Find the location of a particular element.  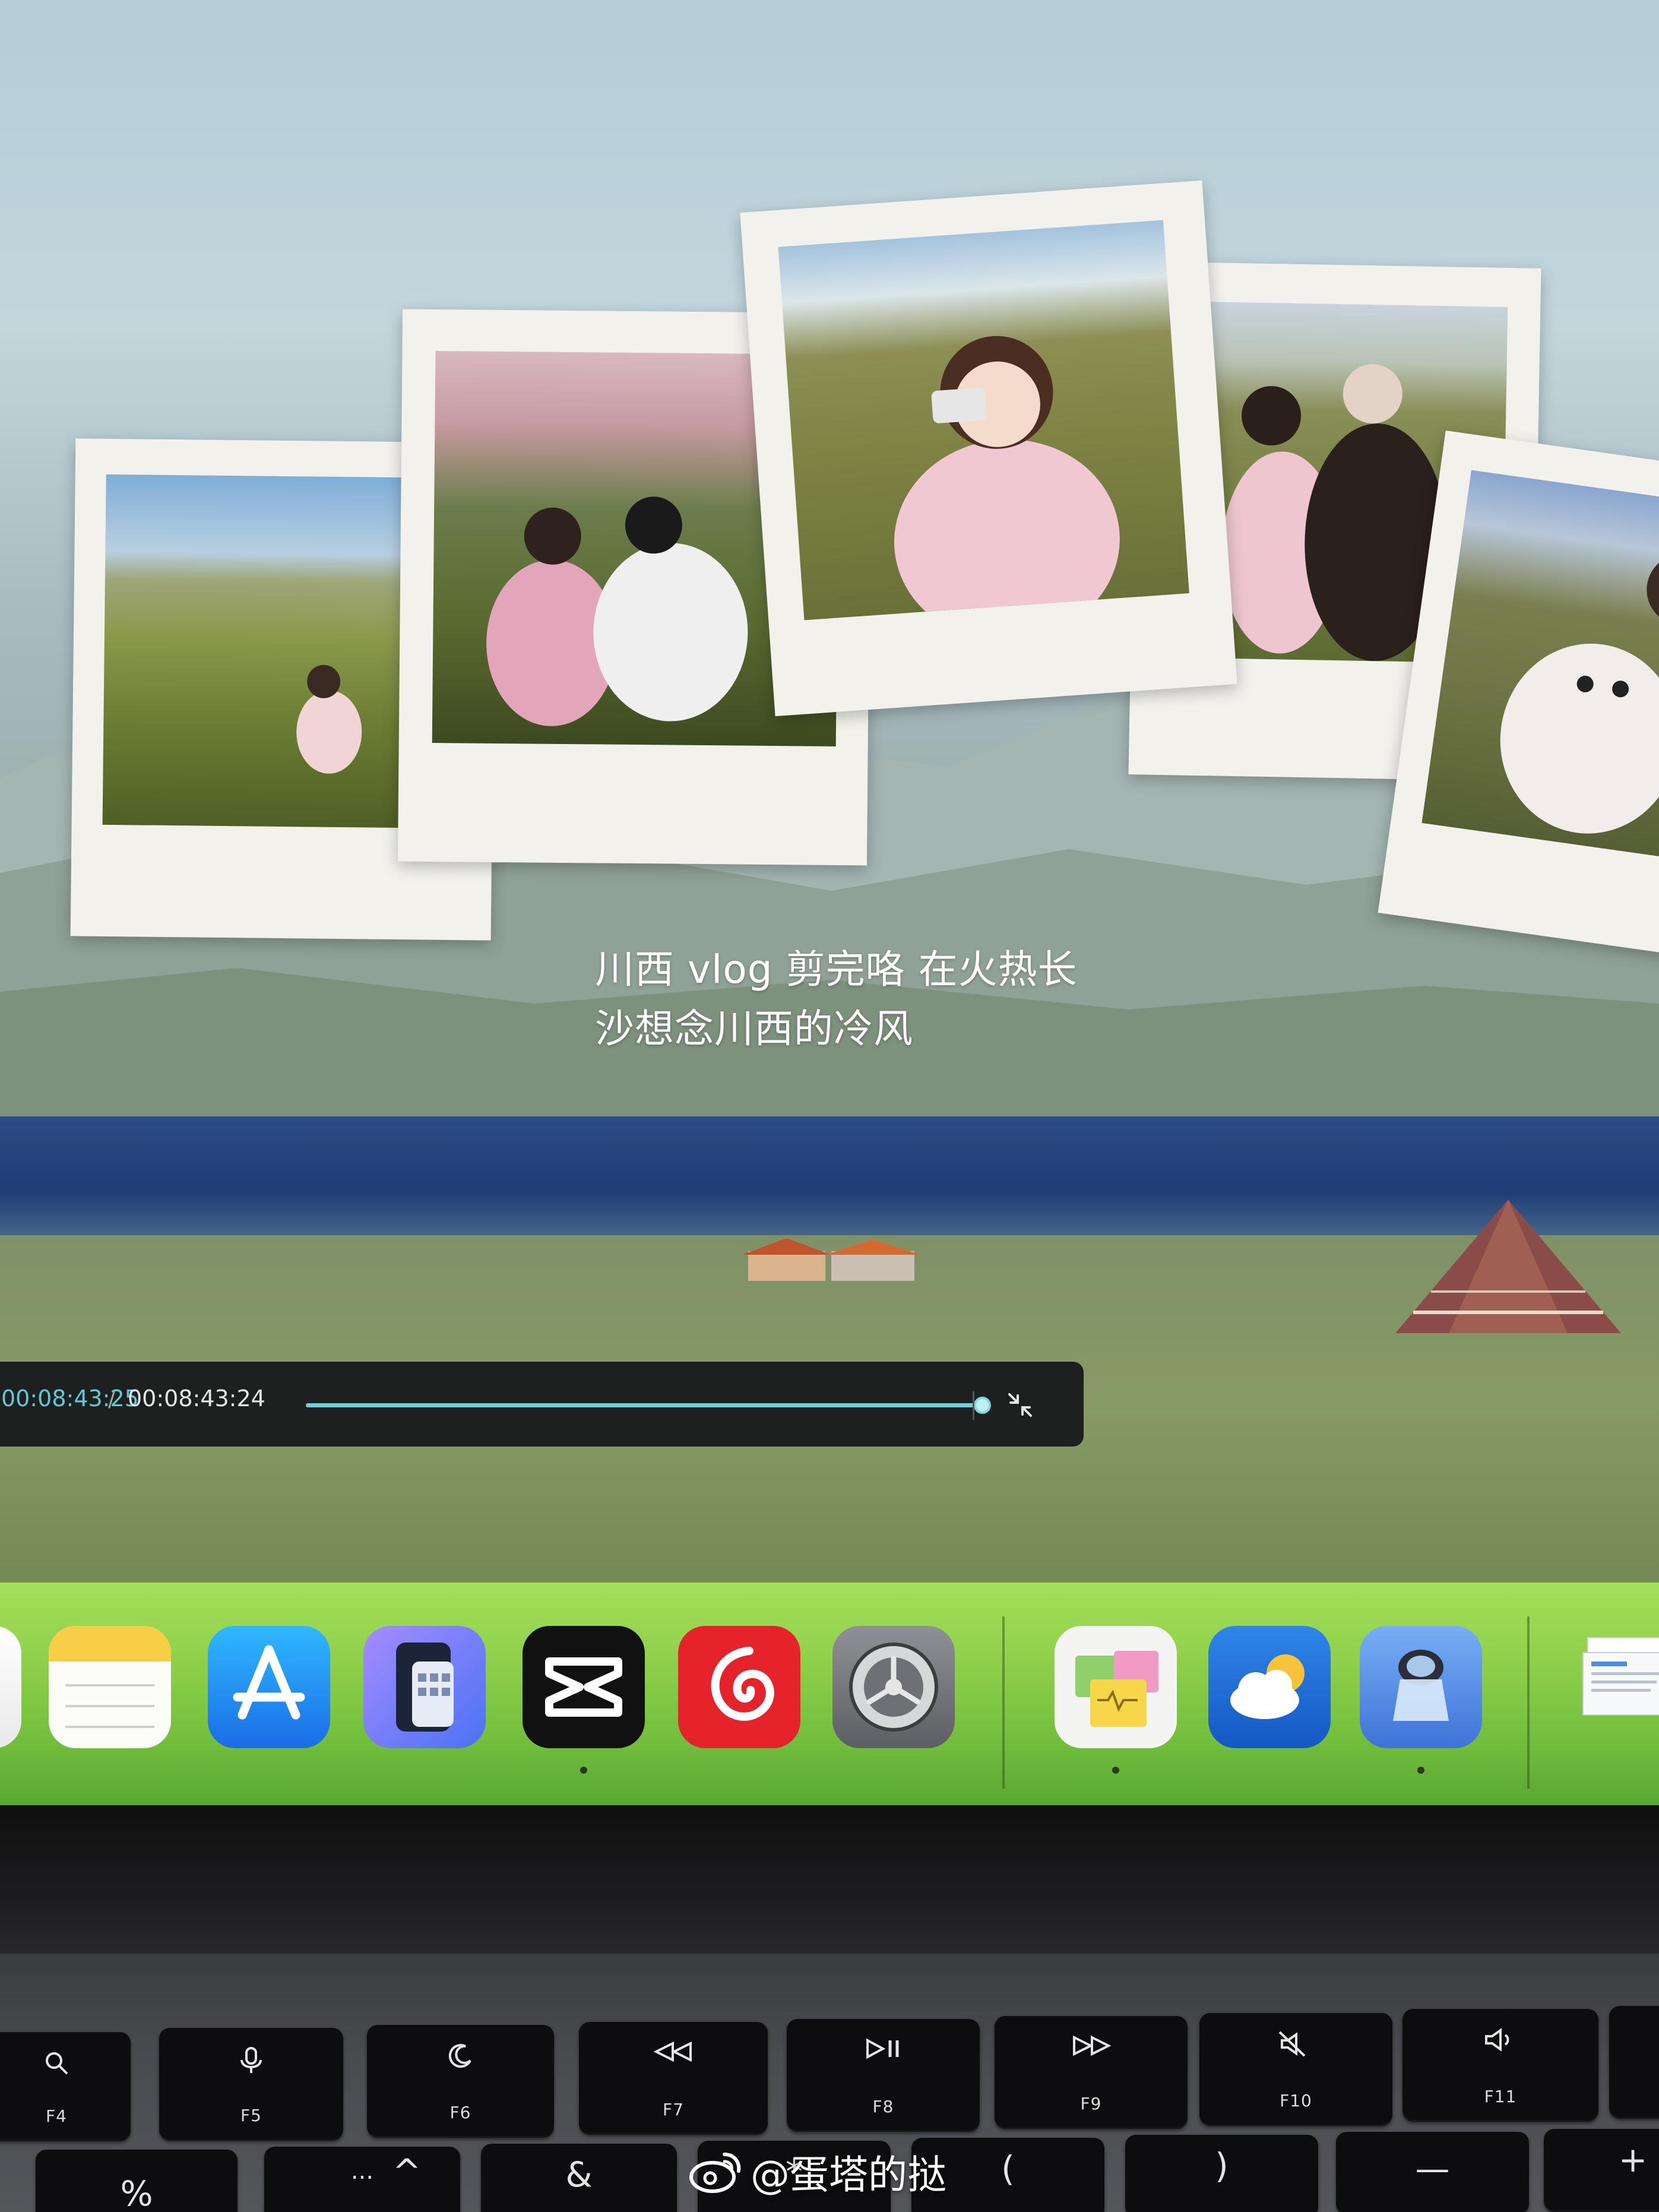

player-control-bar: 00:08:43:25 / 00:08:43:24 is located at coordinates (542, 1404).